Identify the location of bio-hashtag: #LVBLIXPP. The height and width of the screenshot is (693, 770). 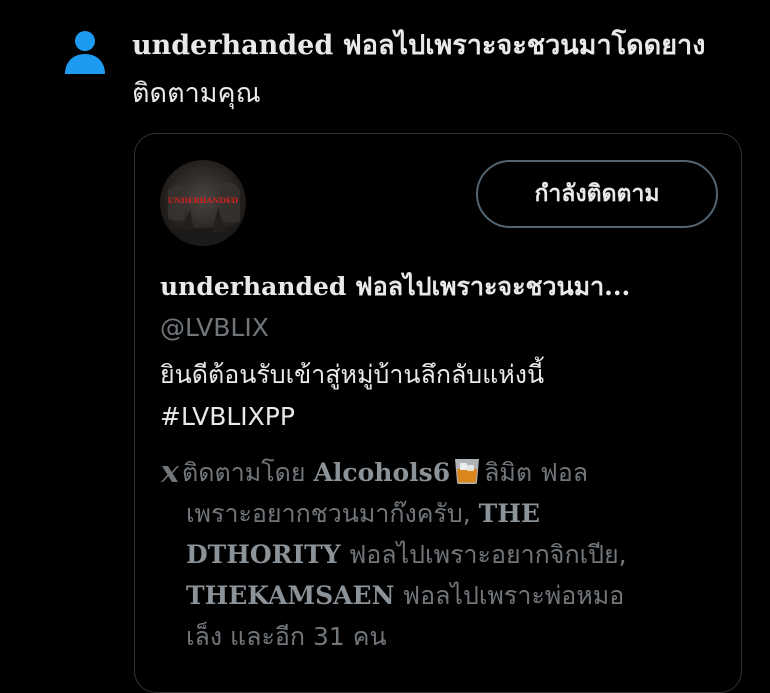
(440, 417).